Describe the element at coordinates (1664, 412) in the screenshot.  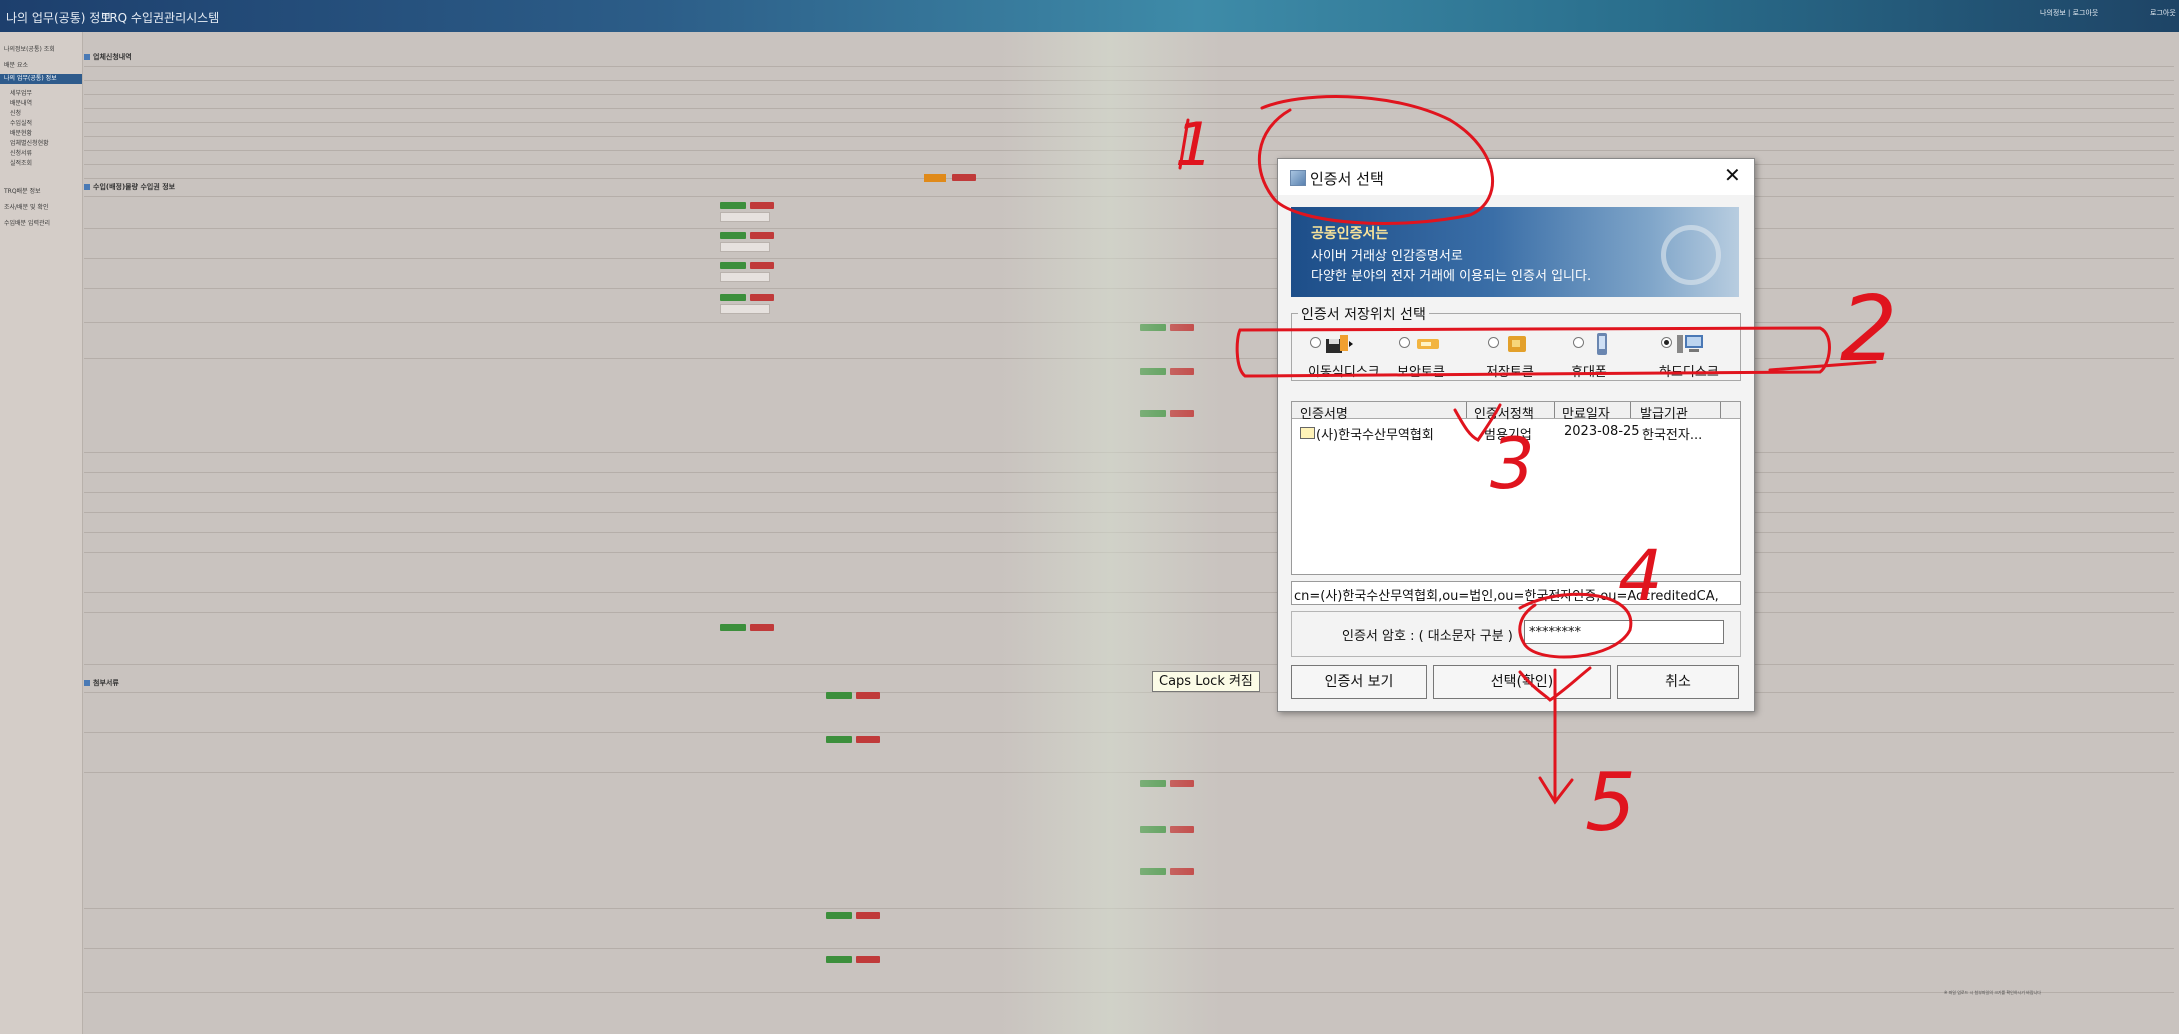
I see `column-header-issuer: 발급기관` at that location.